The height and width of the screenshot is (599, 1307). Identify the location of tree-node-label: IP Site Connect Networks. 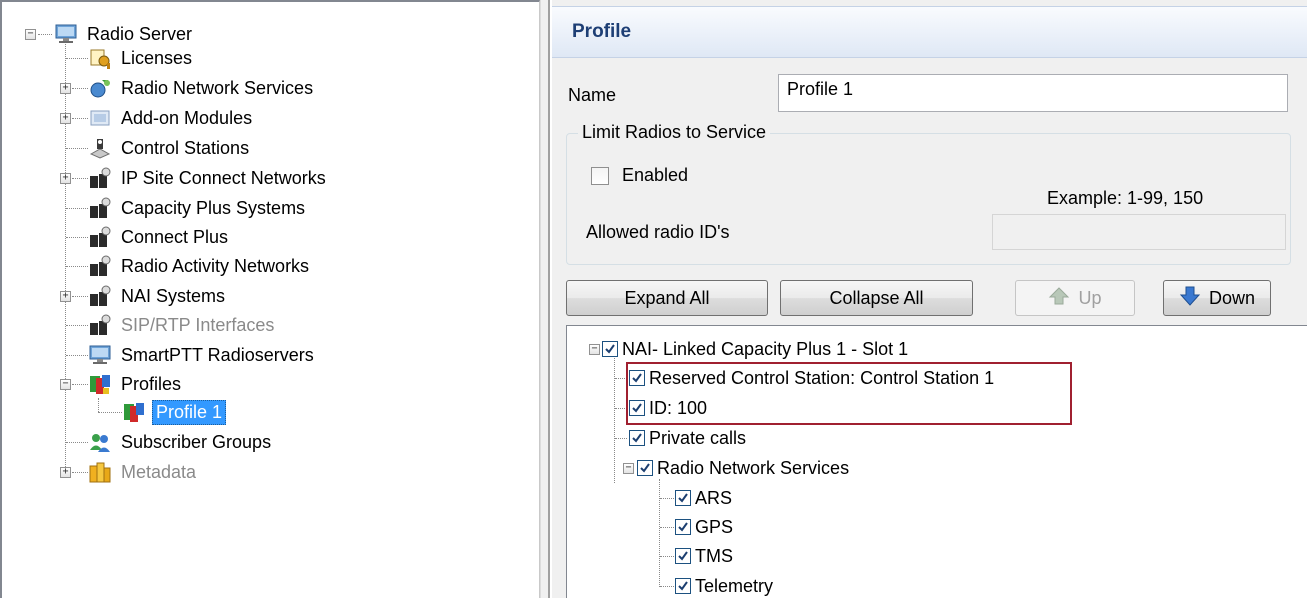
(223, 177).